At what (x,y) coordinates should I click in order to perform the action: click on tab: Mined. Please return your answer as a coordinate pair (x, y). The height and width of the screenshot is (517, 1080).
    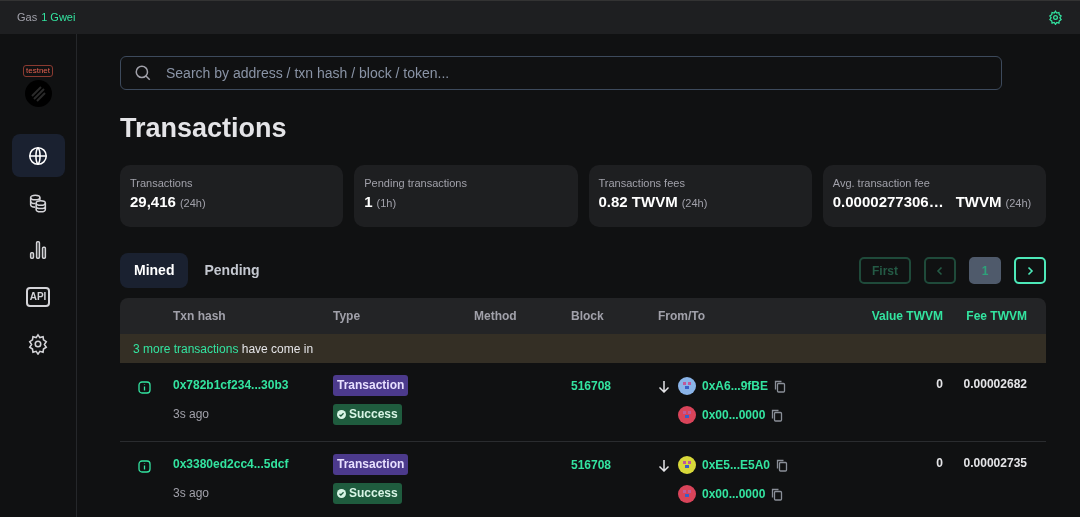
    Looking at the image, I should click on (154, 270).